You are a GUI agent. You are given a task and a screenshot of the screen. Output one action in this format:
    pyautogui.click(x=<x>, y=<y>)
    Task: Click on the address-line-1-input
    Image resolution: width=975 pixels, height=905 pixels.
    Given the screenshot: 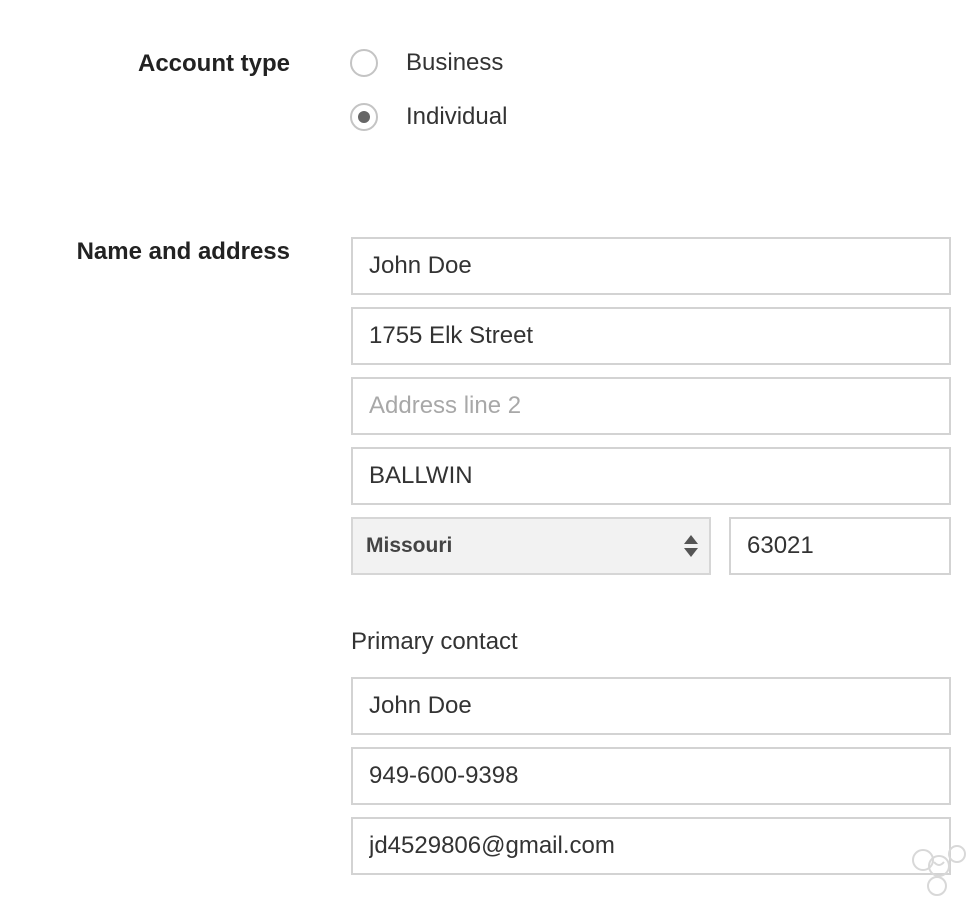 What is the action you would take?
    pyautogui.click(x=651, y=336)
    